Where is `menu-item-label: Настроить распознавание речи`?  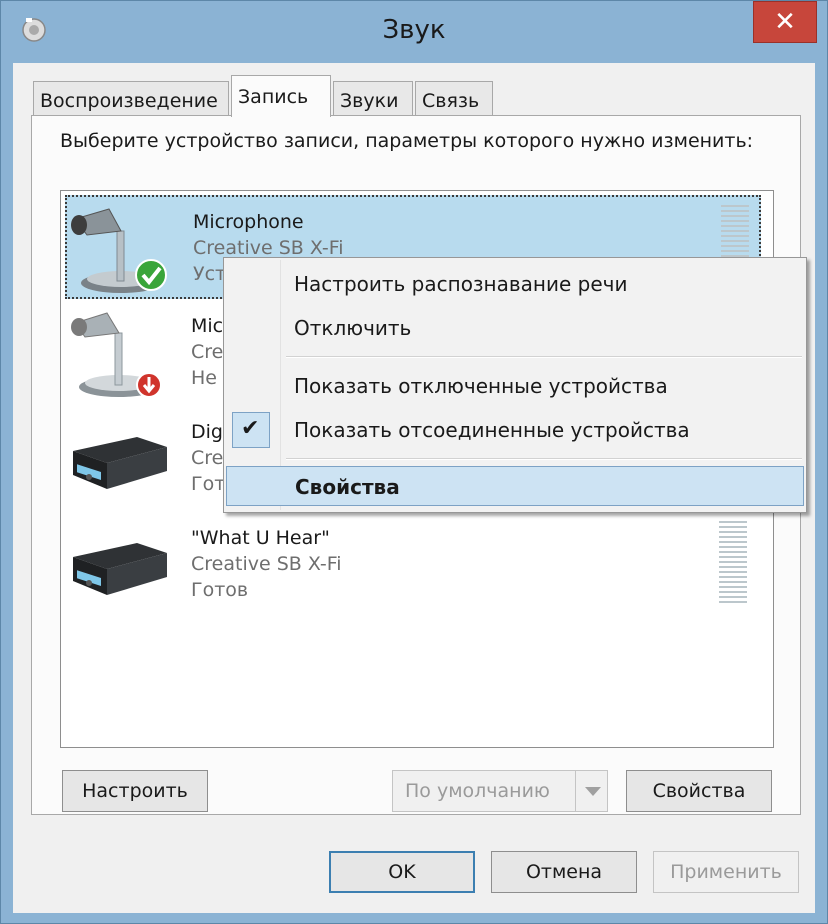
menu-item-label: Настроить распознавание речи is located at coordinates (461, 284).